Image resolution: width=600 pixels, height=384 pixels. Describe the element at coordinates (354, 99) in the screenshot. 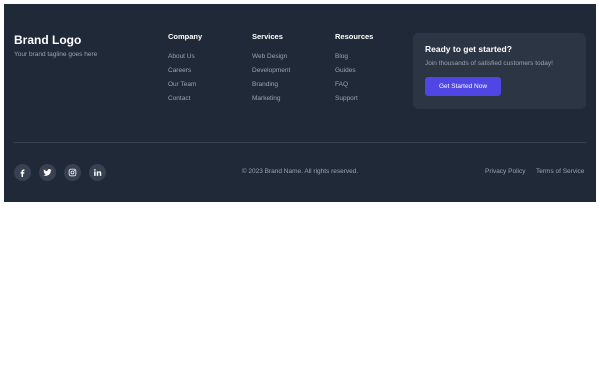

I see `link-support: Support` at that location.